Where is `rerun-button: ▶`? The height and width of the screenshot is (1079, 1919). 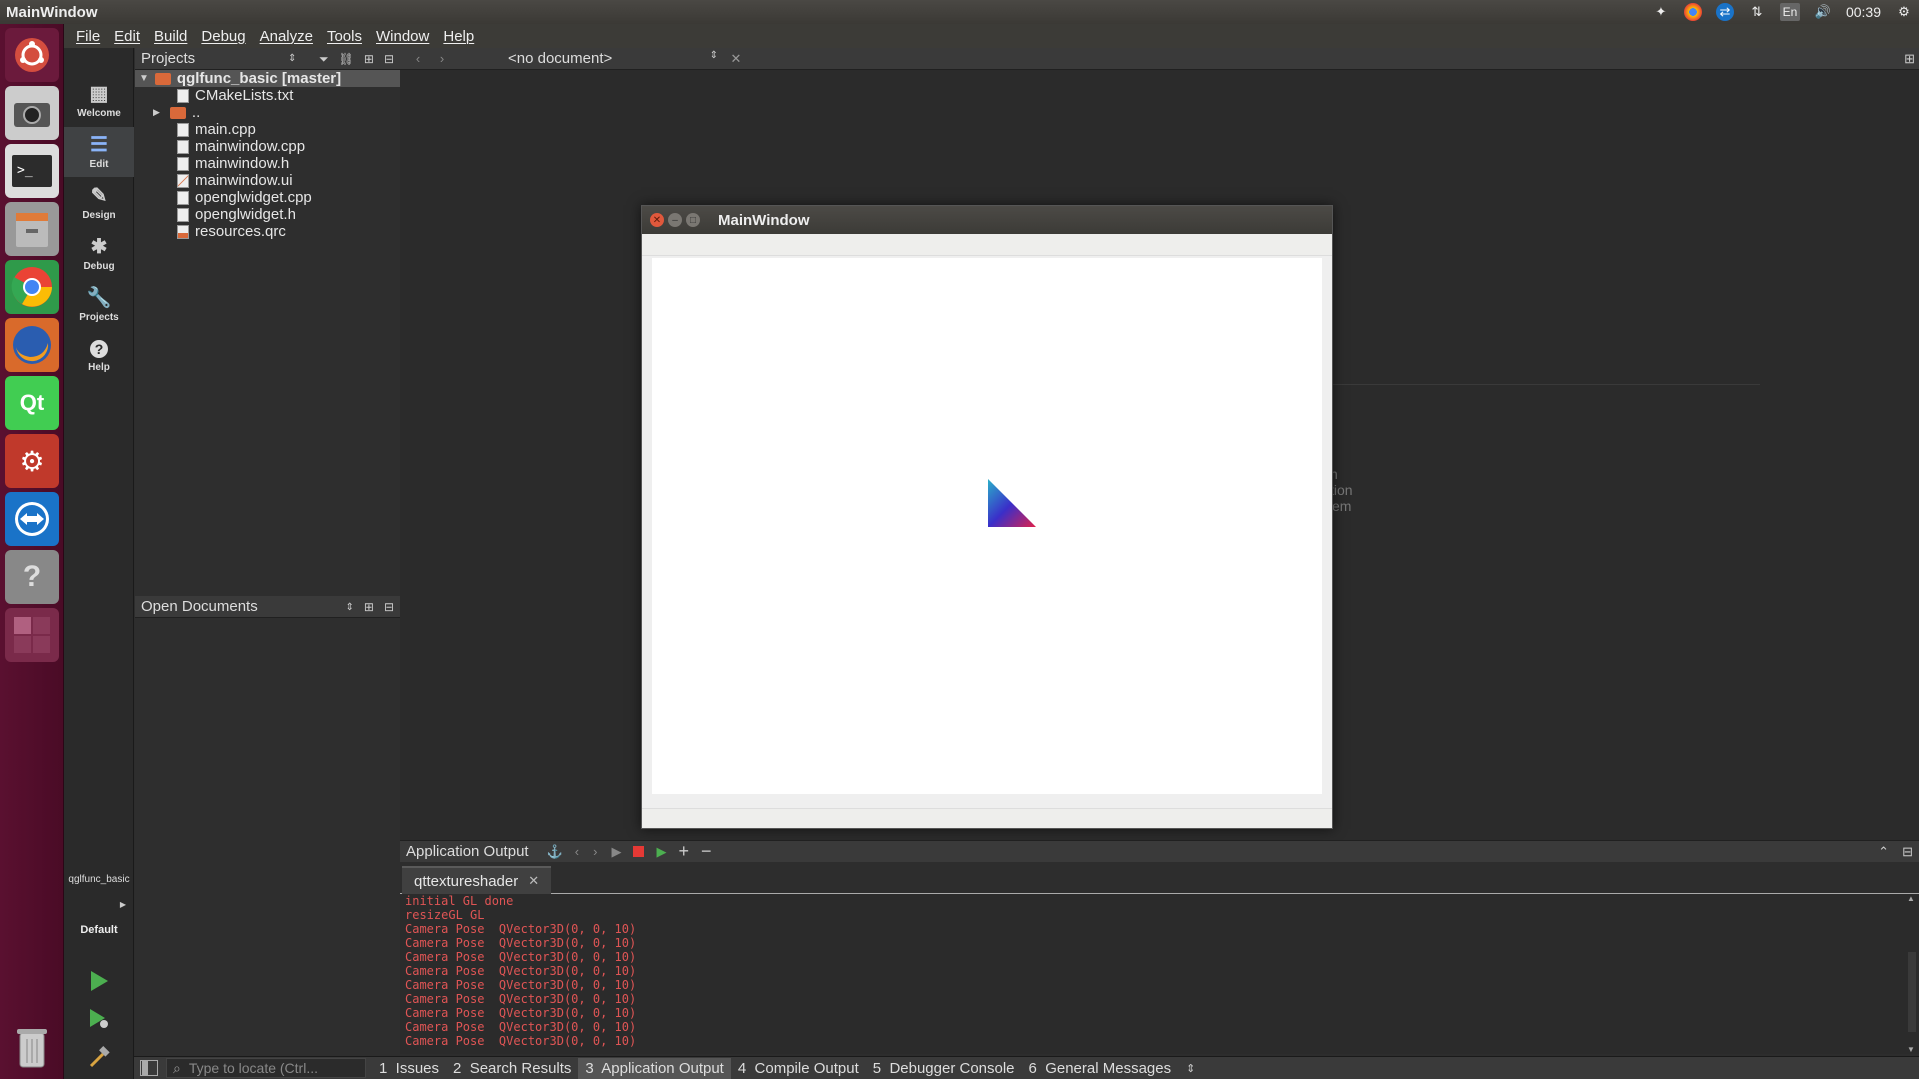 rerun-button: ▶ is located at coordinates (616, 852).